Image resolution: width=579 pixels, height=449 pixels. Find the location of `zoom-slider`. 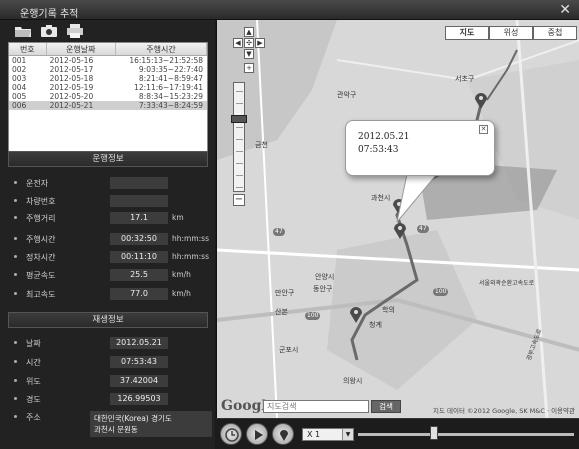

zoom-slider is located at coordinates (239, 137).